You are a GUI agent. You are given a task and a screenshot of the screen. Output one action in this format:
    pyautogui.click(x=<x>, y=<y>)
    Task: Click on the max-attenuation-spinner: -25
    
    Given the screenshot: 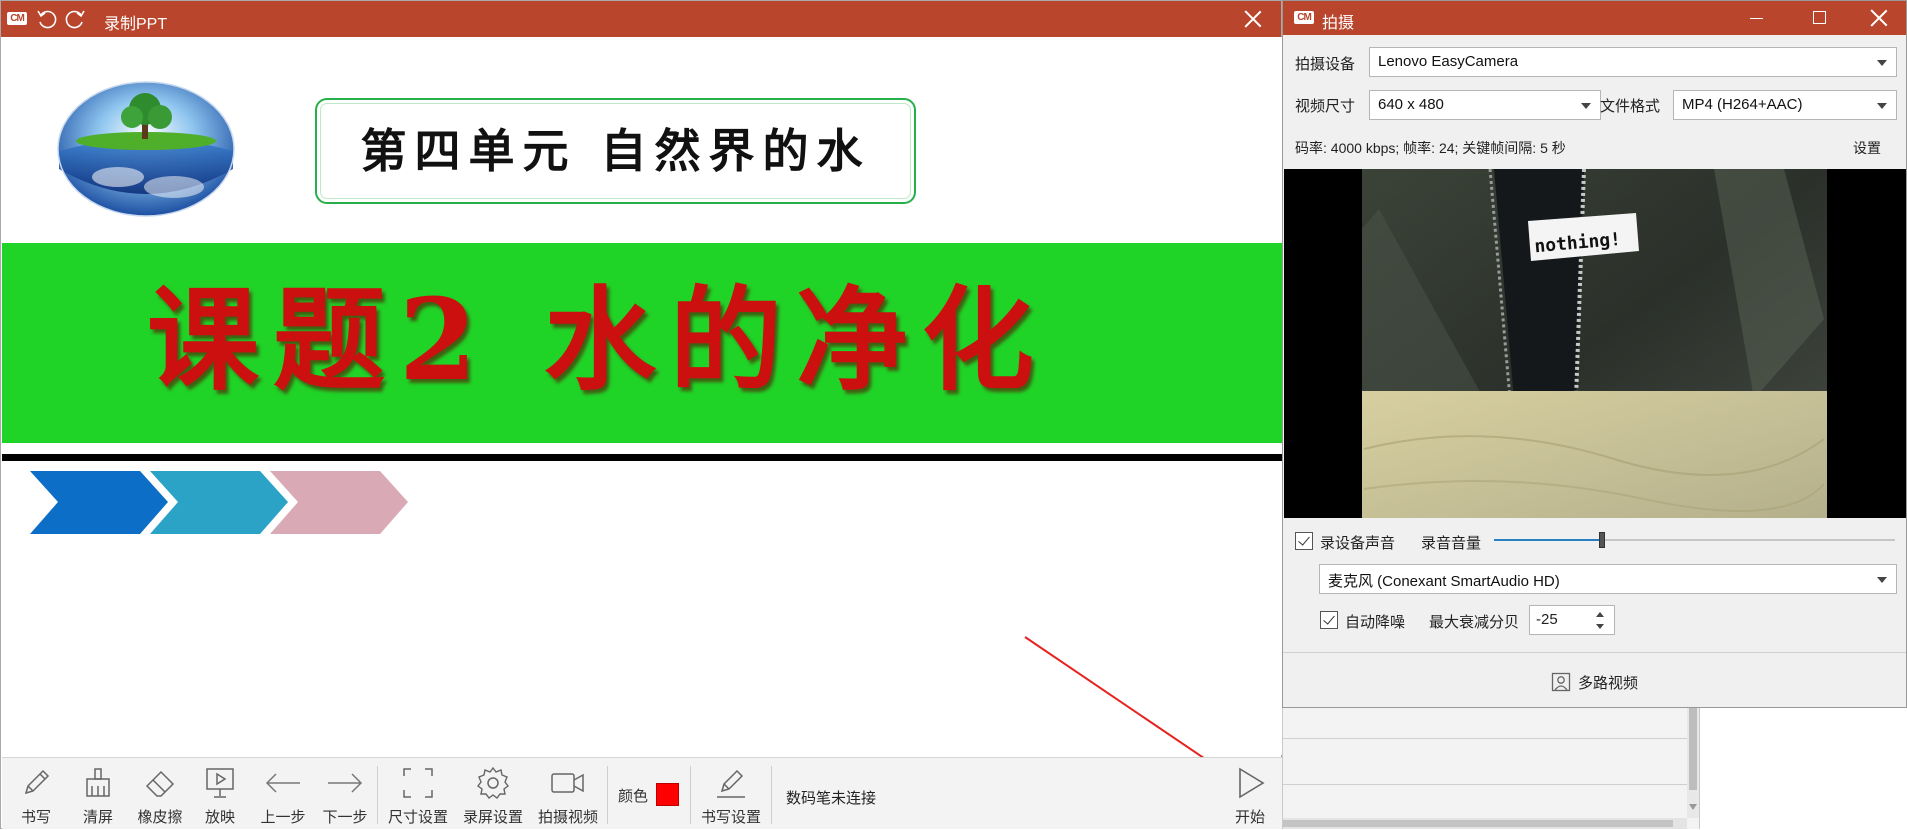 What is the action you would take?
    pyautogui.click(x=1572, y=620)
    